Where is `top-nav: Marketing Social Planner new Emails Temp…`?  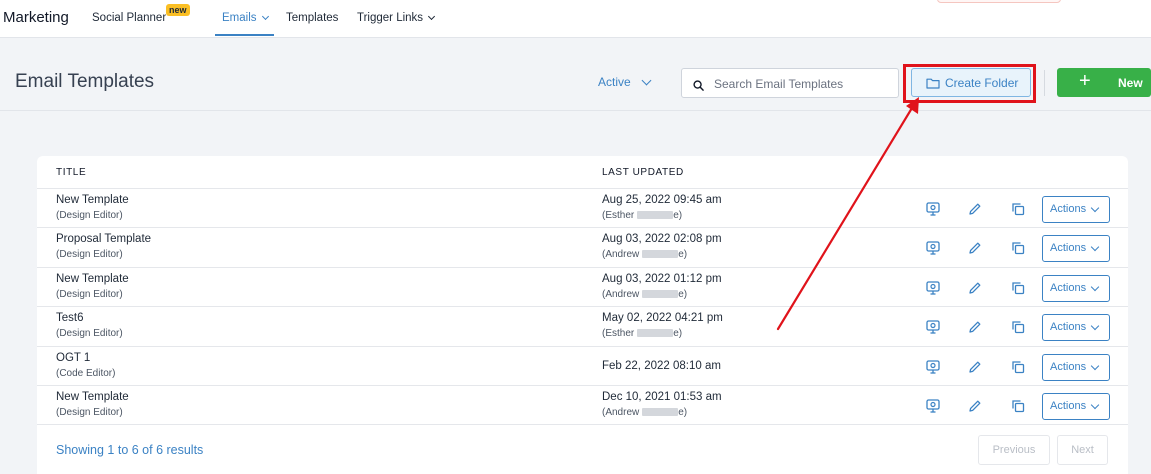
top-nav: Marketing Social Planner new Emails Temp… is located at coordinates (575, 19).